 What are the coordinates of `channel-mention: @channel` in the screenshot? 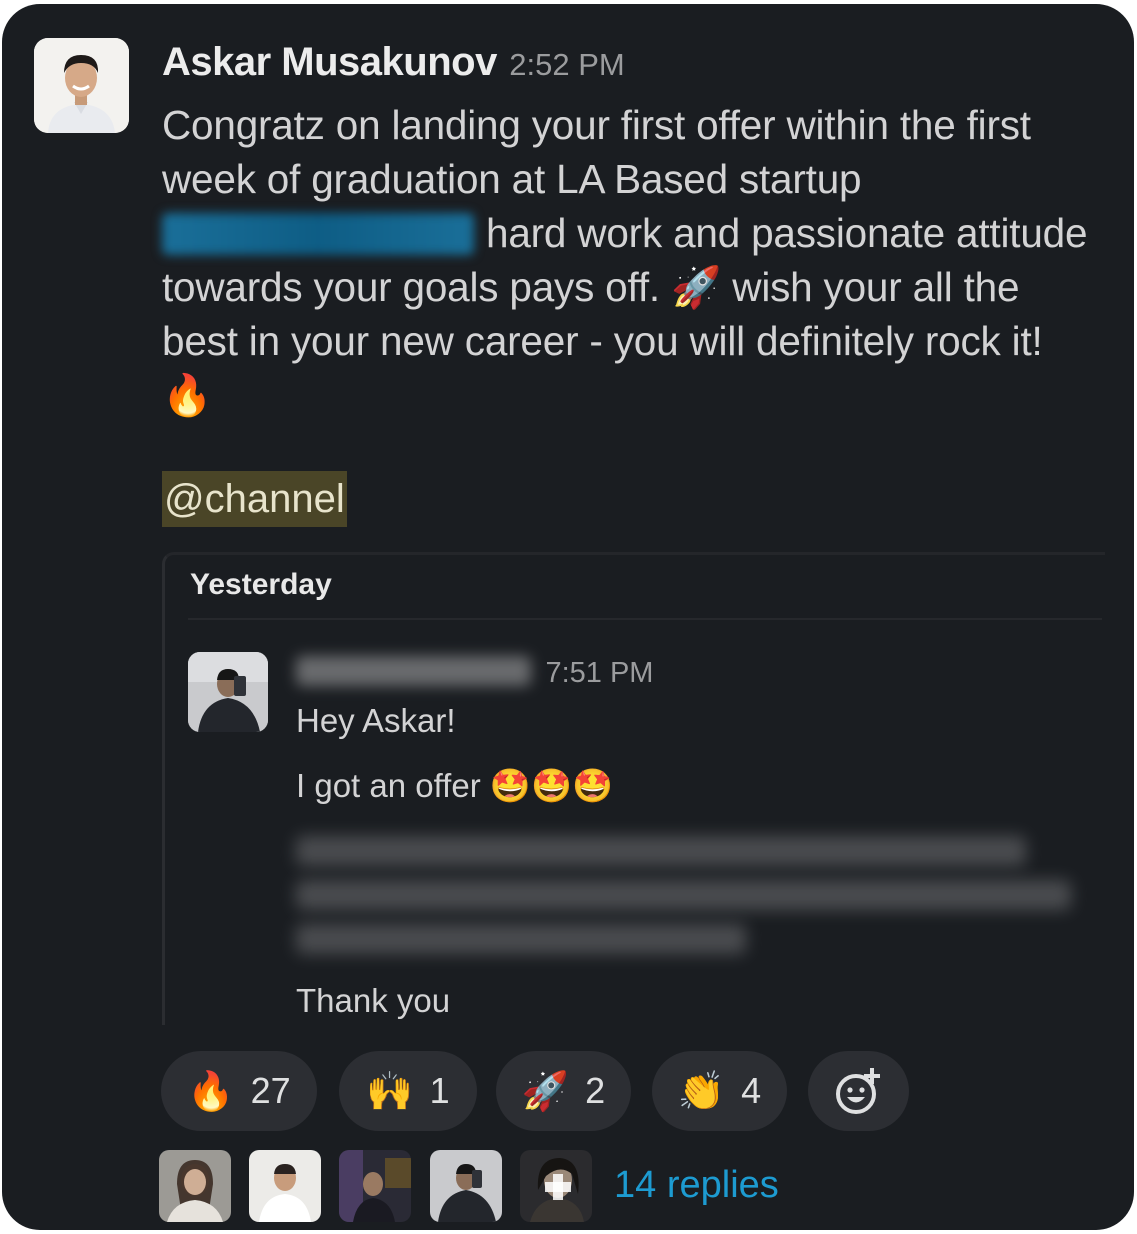 It's located at (254, 499).